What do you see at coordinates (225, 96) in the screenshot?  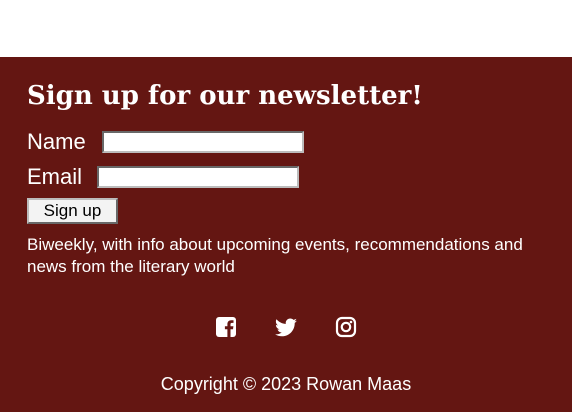 I see `newsletter-title: Sign up for our newsletter!` at bounding box center [225, 96].